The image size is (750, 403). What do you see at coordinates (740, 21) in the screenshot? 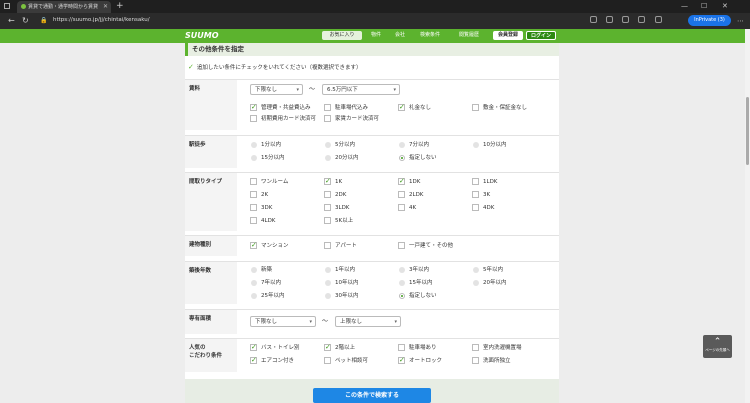
I see `more-menu-icon: ⋯` at bounding box center [740, 21].